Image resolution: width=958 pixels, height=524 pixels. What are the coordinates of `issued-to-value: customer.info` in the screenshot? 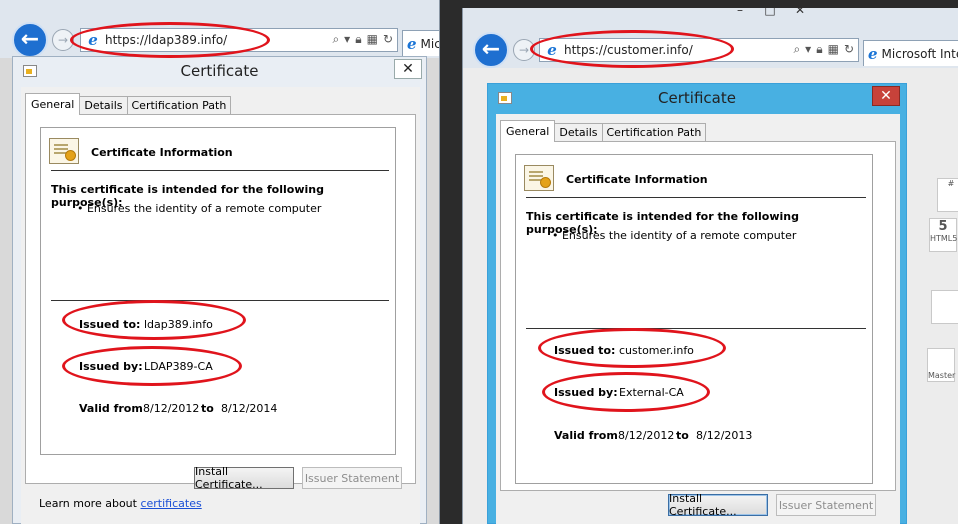 It's located at (656, 350).